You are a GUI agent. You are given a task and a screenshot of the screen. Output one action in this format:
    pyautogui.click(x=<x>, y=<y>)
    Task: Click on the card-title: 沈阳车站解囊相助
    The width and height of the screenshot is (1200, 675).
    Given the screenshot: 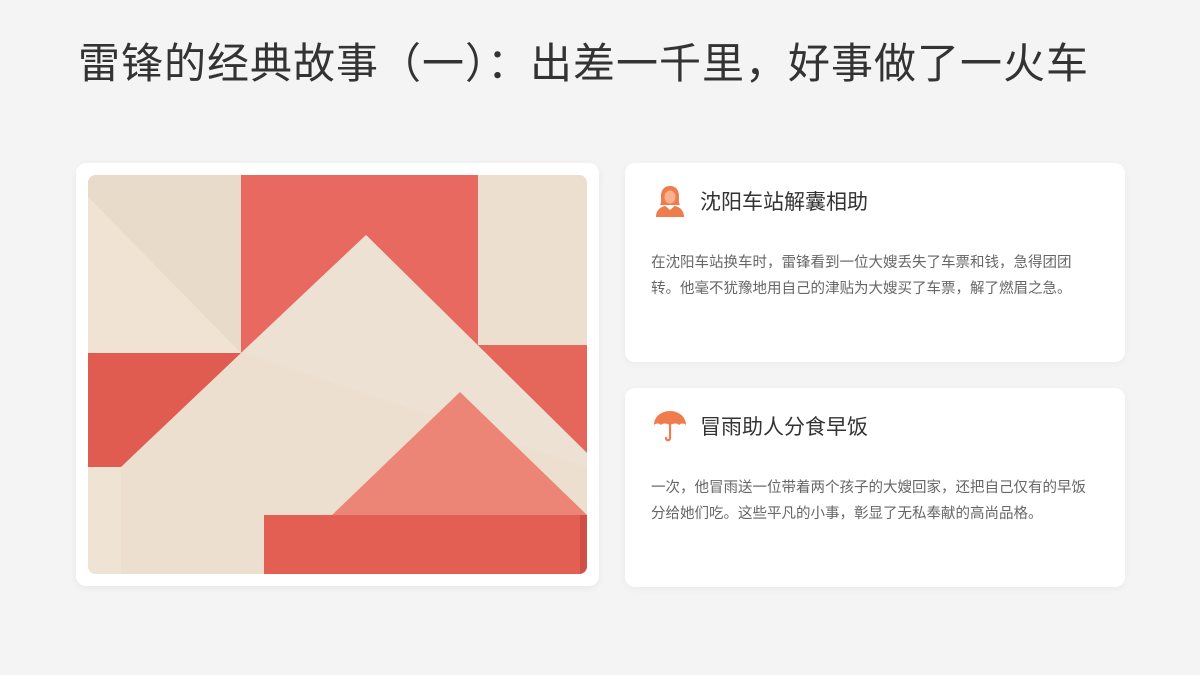 What is the action you would take?
    pyautogui.click(x=784, y=202)
    